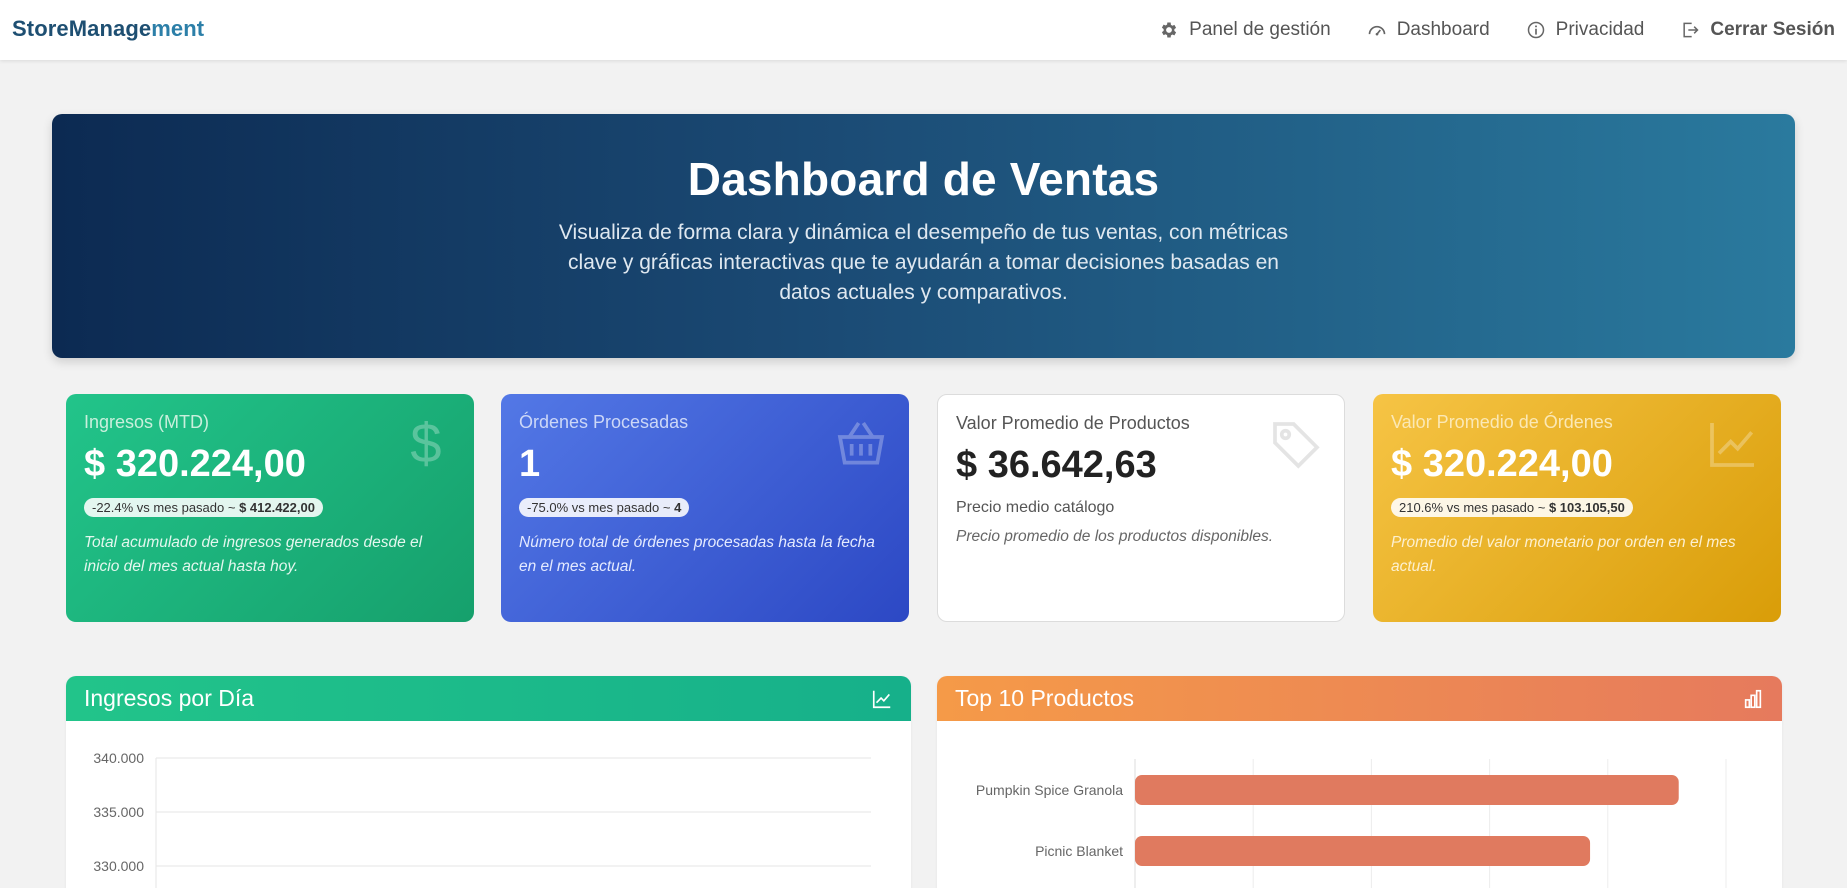 The image size is (1847, 888). I want to click on logout-link: Cerrar Sesión, so click(1757, 30).